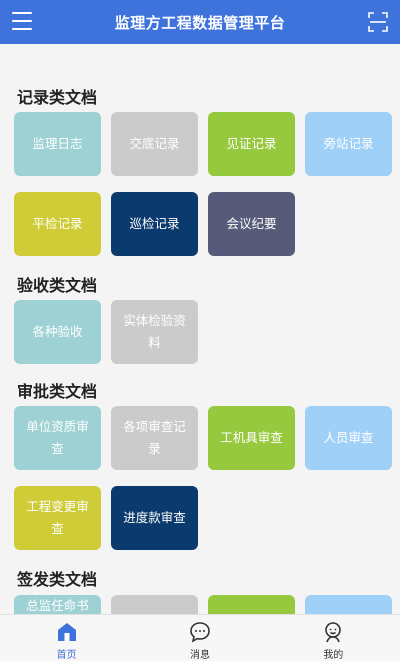 This screenshot has height=661, width=400. What do you see at coordinates (378, 22) in the screenshot?
I see `scan-icon` at bounding box center [378, 22].